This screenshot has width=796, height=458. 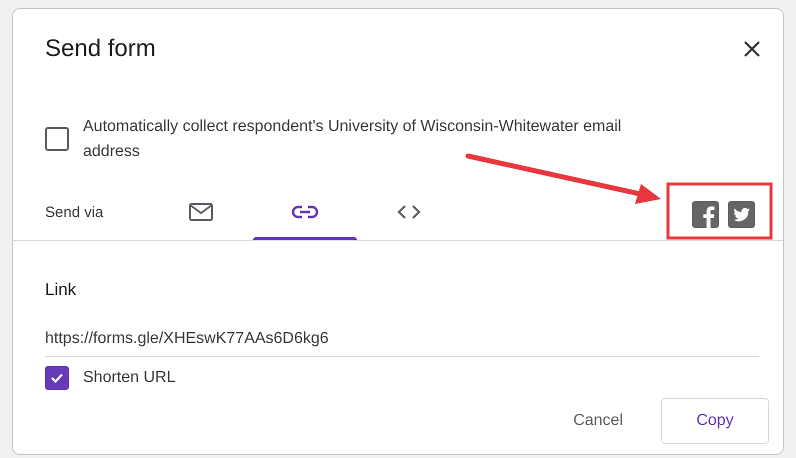 I want to click on copy-button: Copy, so click(x=715, y=421).